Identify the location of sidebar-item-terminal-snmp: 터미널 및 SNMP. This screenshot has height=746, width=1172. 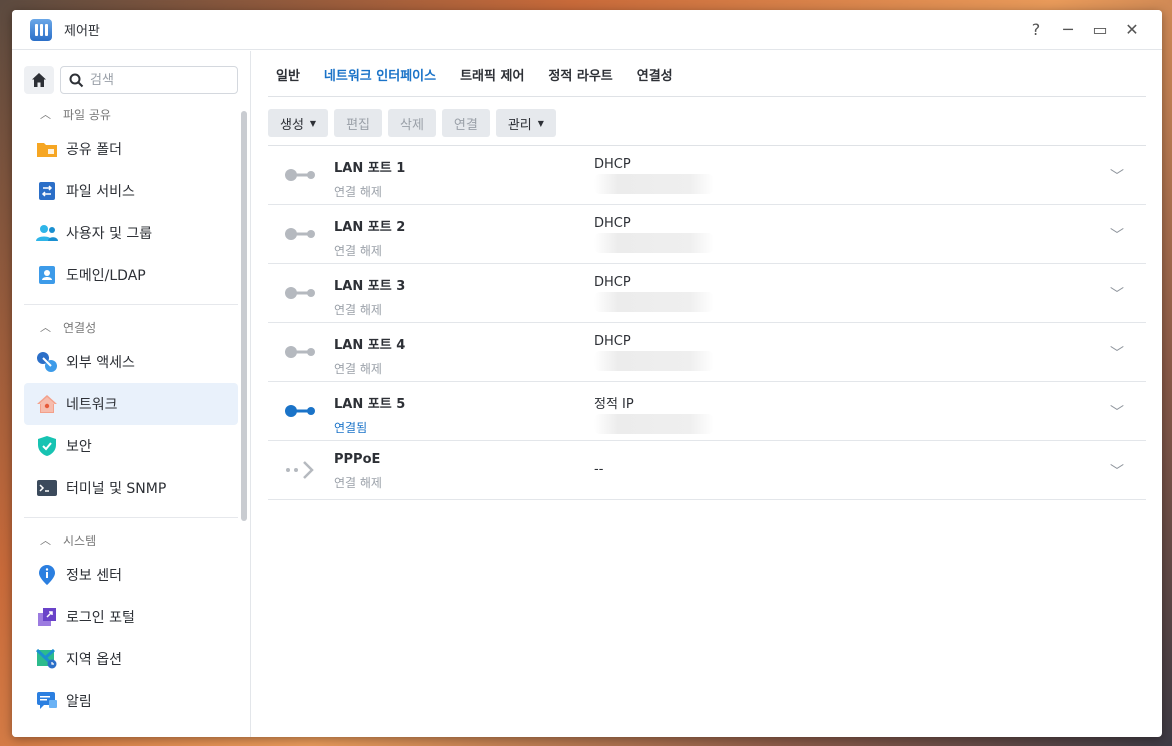
(131, 488).